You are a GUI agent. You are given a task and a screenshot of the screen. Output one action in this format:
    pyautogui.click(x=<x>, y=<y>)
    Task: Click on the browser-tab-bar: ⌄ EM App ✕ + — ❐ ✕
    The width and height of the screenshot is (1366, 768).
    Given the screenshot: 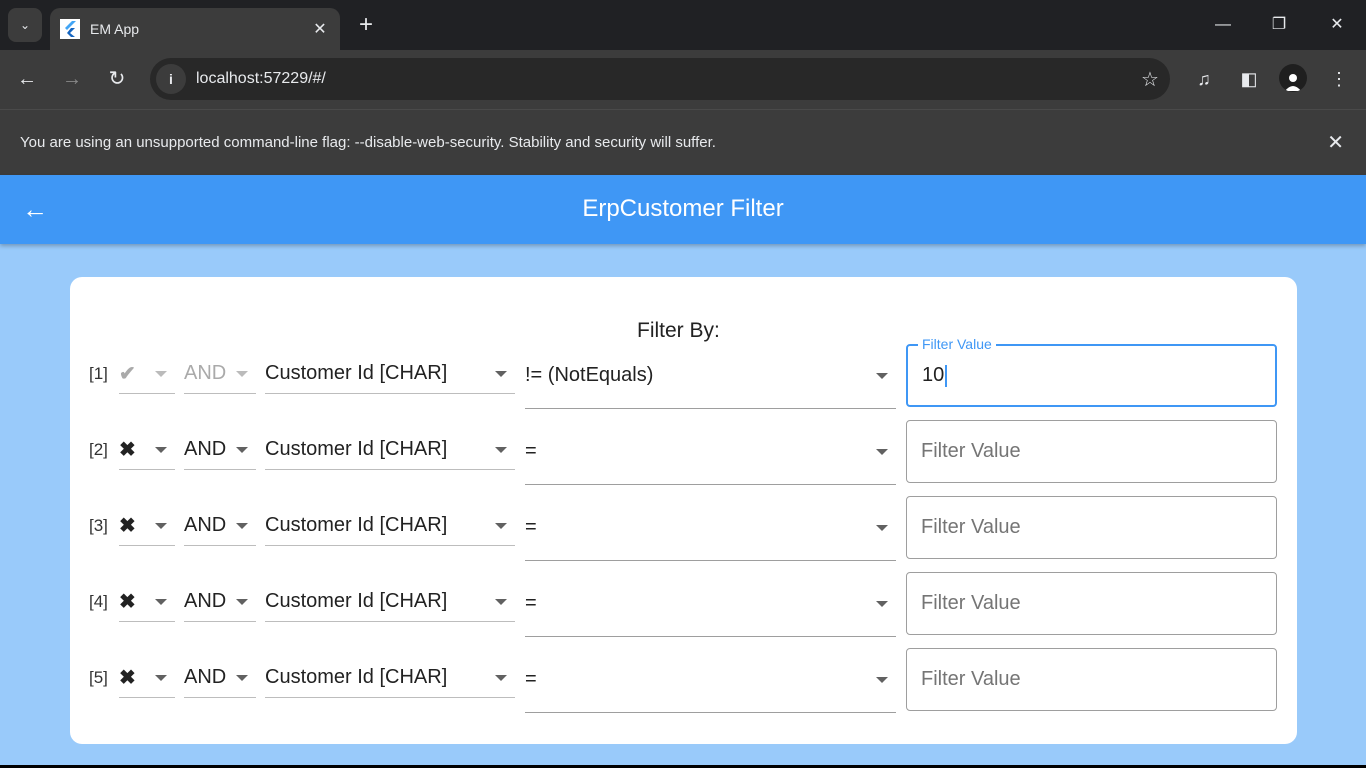 What is the action you would take?
    pyautogui.click(x=683, y=25)
    